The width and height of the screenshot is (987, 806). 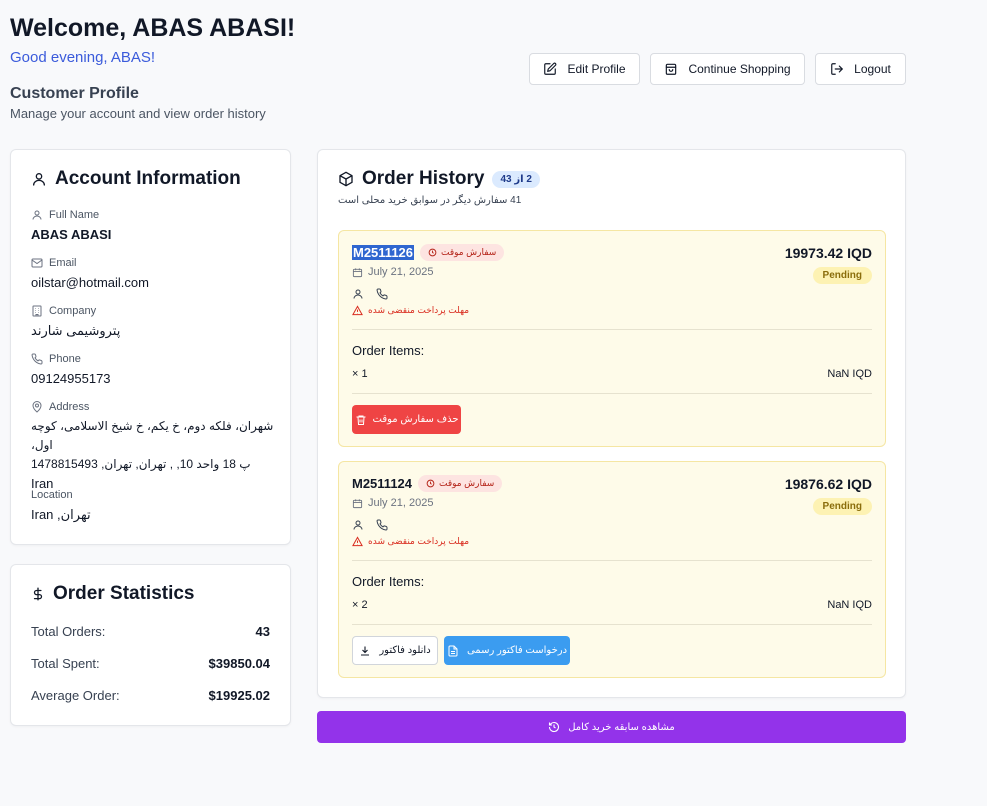 What do you see at coordinates (150, 695) in the screenshot?
I see `average-order-row: Average Order: $19925.02` at bounding box center [150, 695].